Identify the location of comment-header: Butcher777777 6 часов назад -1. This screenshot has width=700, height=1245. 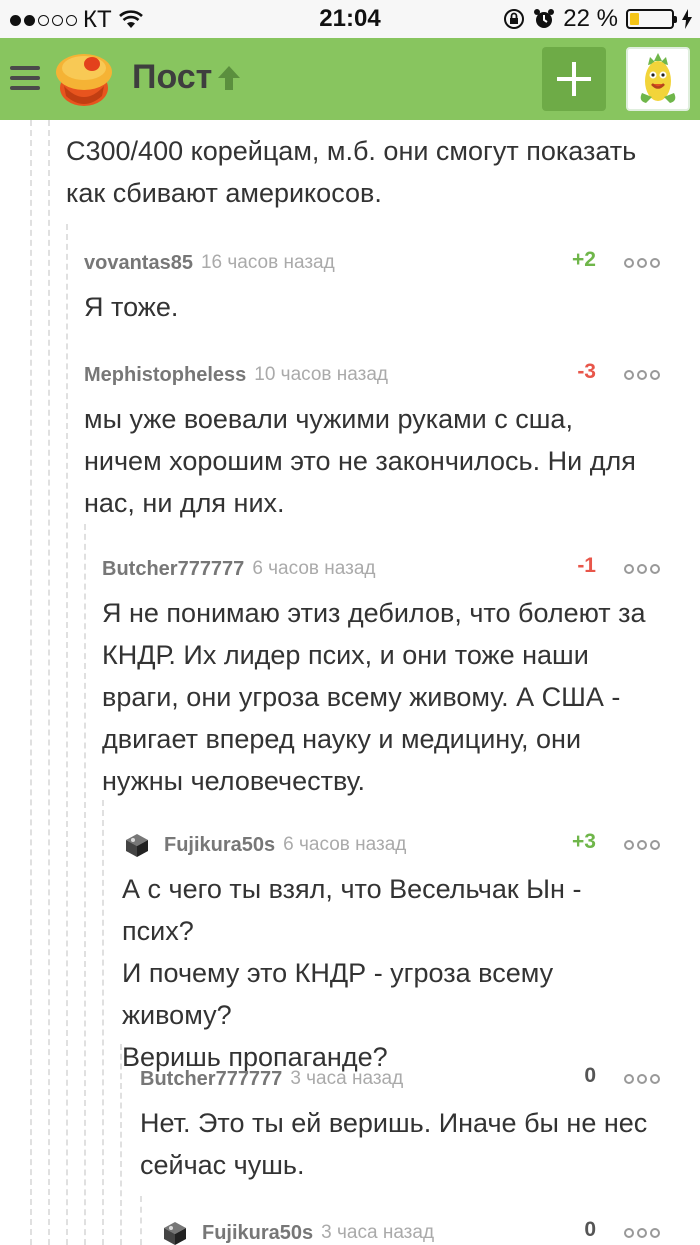
(381, 569).